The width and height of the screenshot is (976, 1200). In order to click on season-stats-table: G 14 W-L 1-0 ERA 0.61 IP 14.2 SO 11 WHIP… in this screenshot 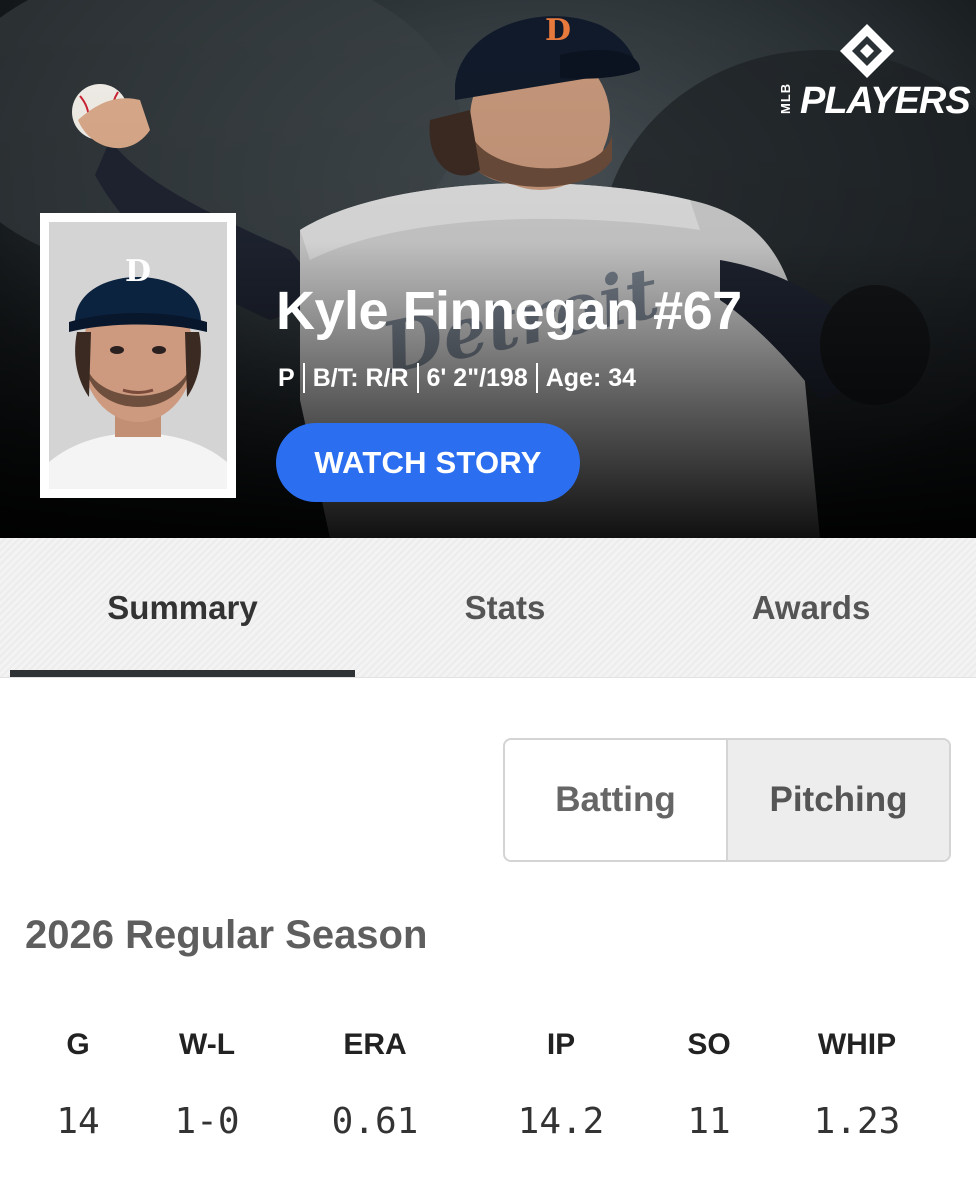, I will do `click(488, 1085)`.